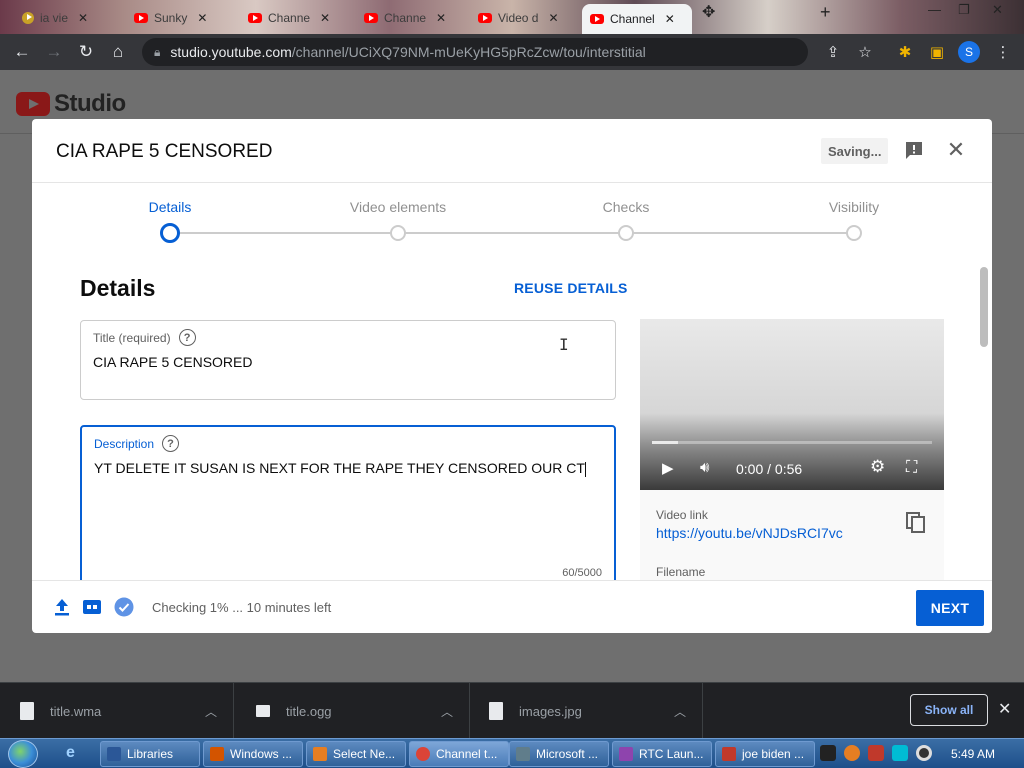  I want to click on volume-icon: 🔊︎, so click(704, 467).